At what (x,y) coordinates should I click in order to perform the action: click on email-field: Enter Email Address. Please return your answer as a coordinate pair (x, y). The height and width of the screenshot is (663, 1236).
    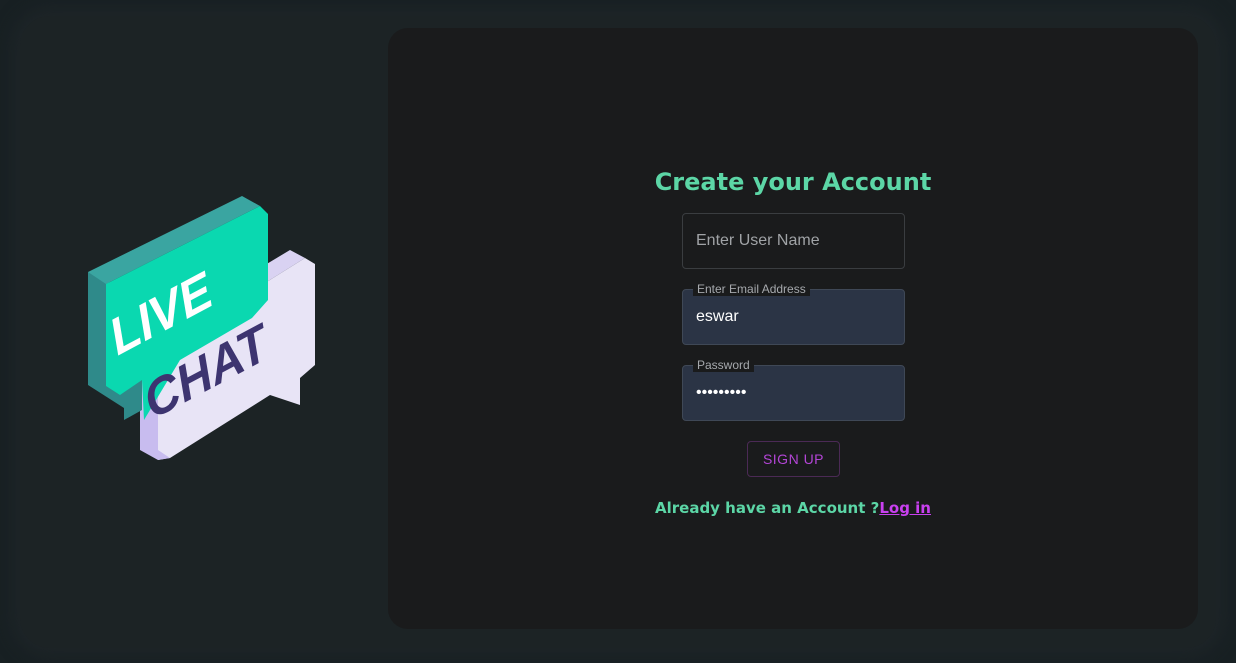
    Looking at the image, I should click on (793, 313).